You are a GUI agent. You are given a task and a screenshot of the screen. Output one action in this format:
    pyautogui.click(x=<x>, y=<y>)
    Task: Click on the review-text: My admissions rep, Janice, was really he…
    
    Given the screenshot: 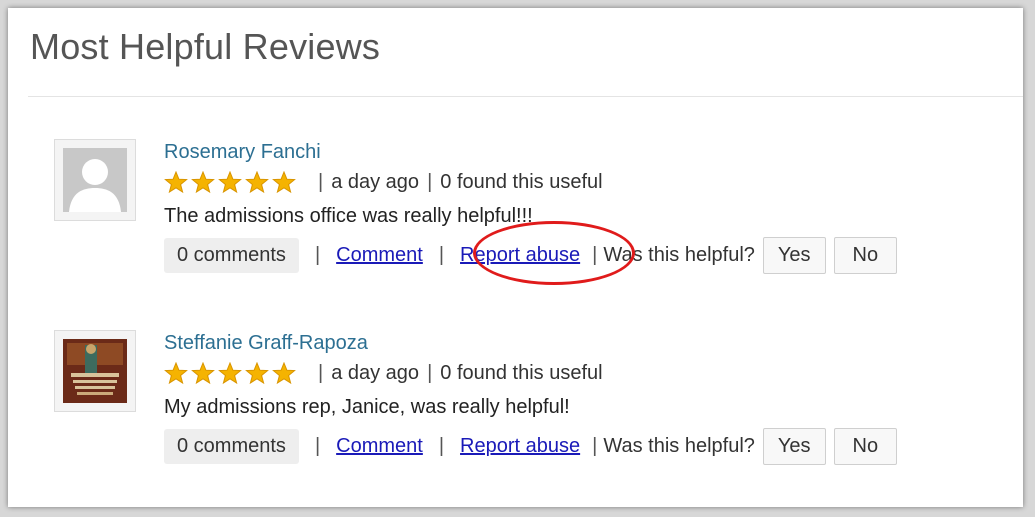 What is the action you would take?
    pyautogui.click(x=367, y=407)
    